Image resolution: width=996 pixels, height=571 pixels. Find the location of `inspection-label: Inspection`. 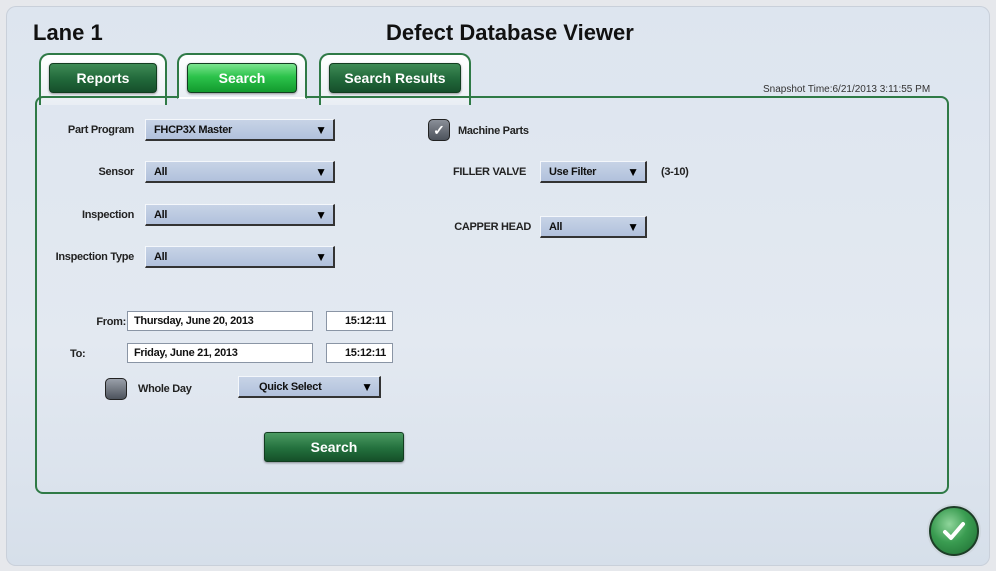

inspection-label: Inspection is located at coordinates (107, 215).